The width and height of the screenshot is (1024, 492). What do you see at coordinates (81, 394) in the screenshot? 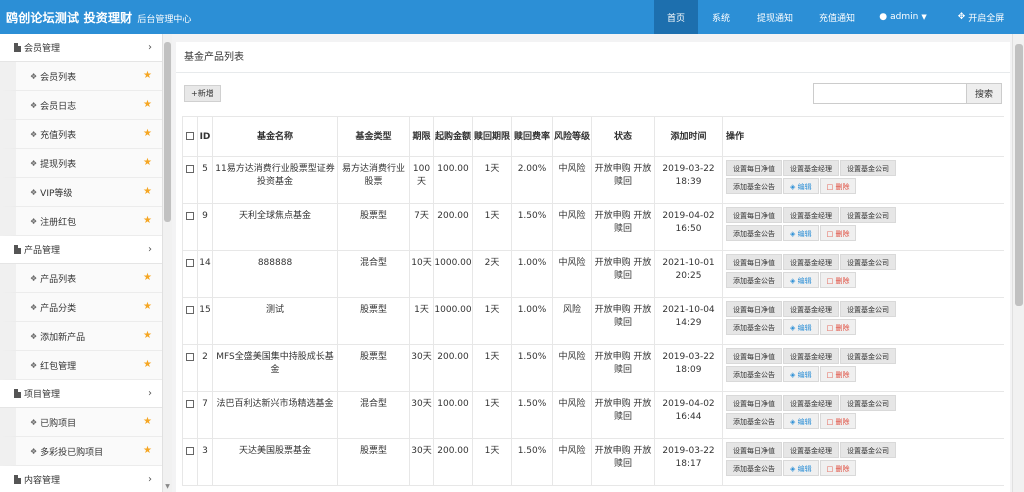
I see `sidebar-group: 项目管理 ›` at bounding box center [81, 394].